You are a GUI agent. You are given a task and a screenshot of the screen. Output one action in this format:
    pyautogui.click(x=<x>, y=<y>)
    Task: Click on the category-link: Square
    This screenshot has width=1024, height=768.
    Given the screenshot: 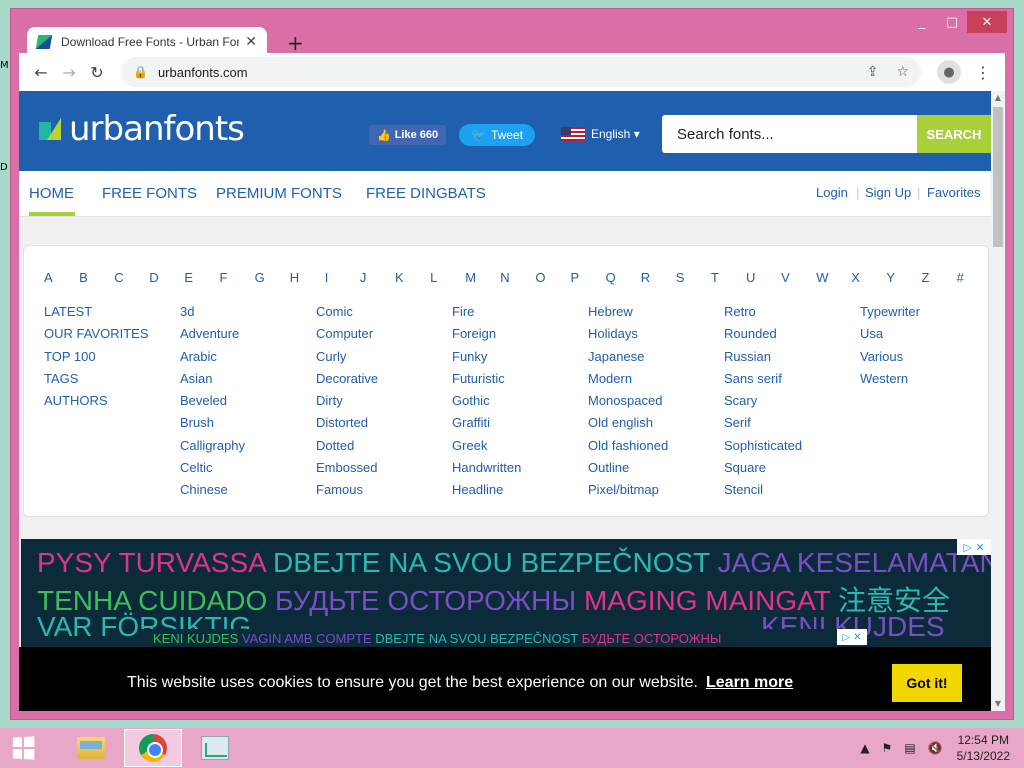 What is the action you would take?
    pyautogui.click(x=763, y=468)
    